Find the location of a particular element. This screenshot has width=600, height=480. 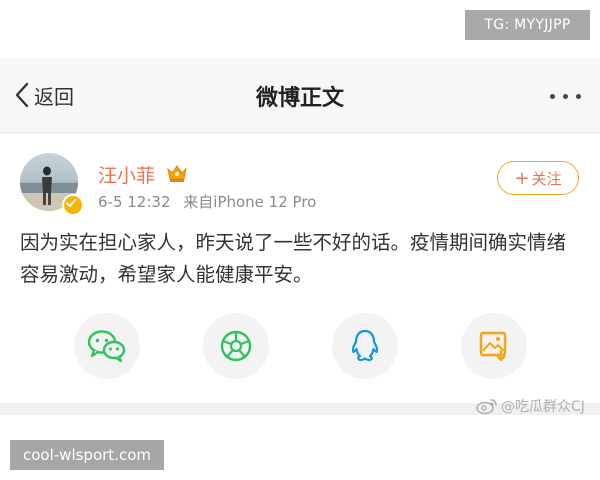

share-wechat-button is located at coordinates (107, 346).